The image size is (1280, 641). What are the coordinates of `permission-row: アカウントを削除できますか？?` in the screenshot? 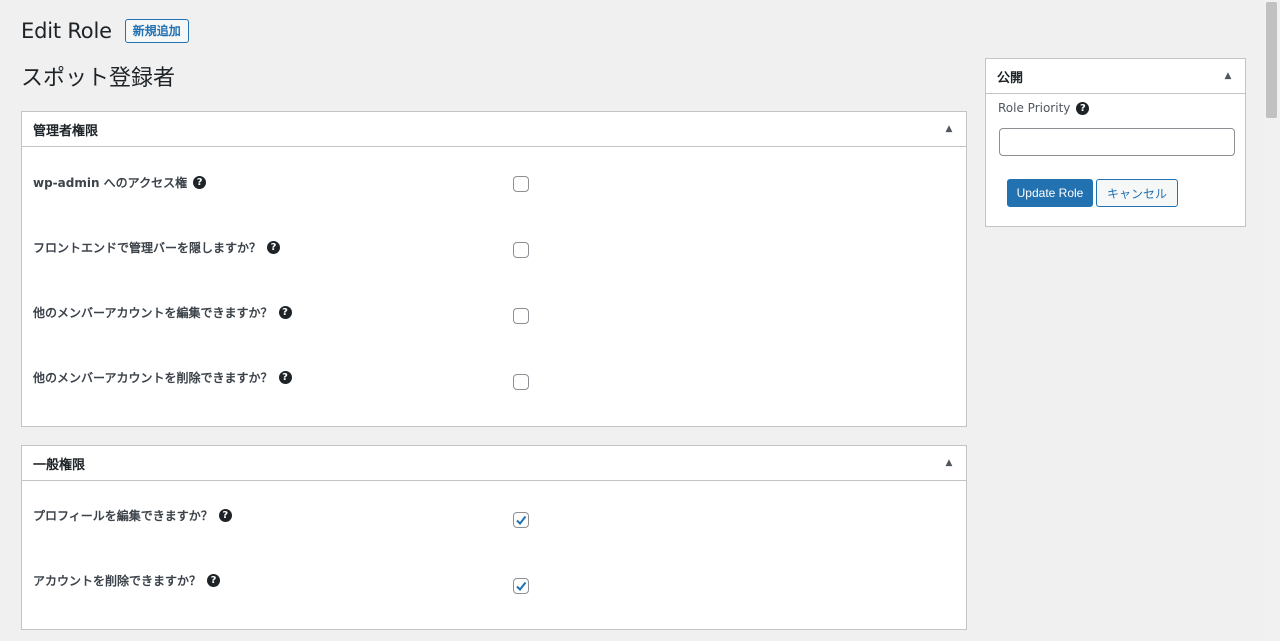 It's located at (499, 580).